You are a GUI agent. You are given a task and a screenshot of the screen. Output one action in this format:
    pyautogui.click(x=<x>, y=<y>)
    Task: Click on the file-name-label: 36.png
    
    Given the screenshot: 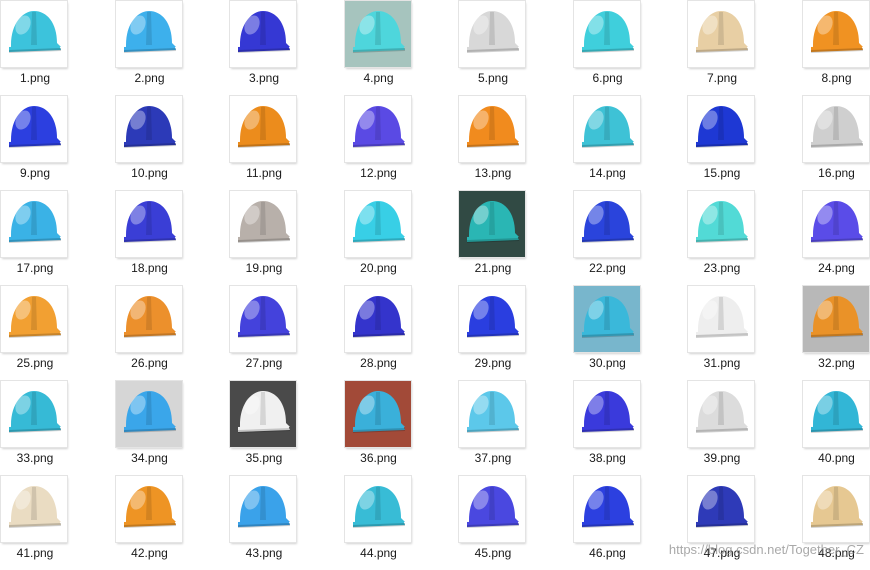 What is the action you would take?
    pyautogui.click(x=379, y=458)
    